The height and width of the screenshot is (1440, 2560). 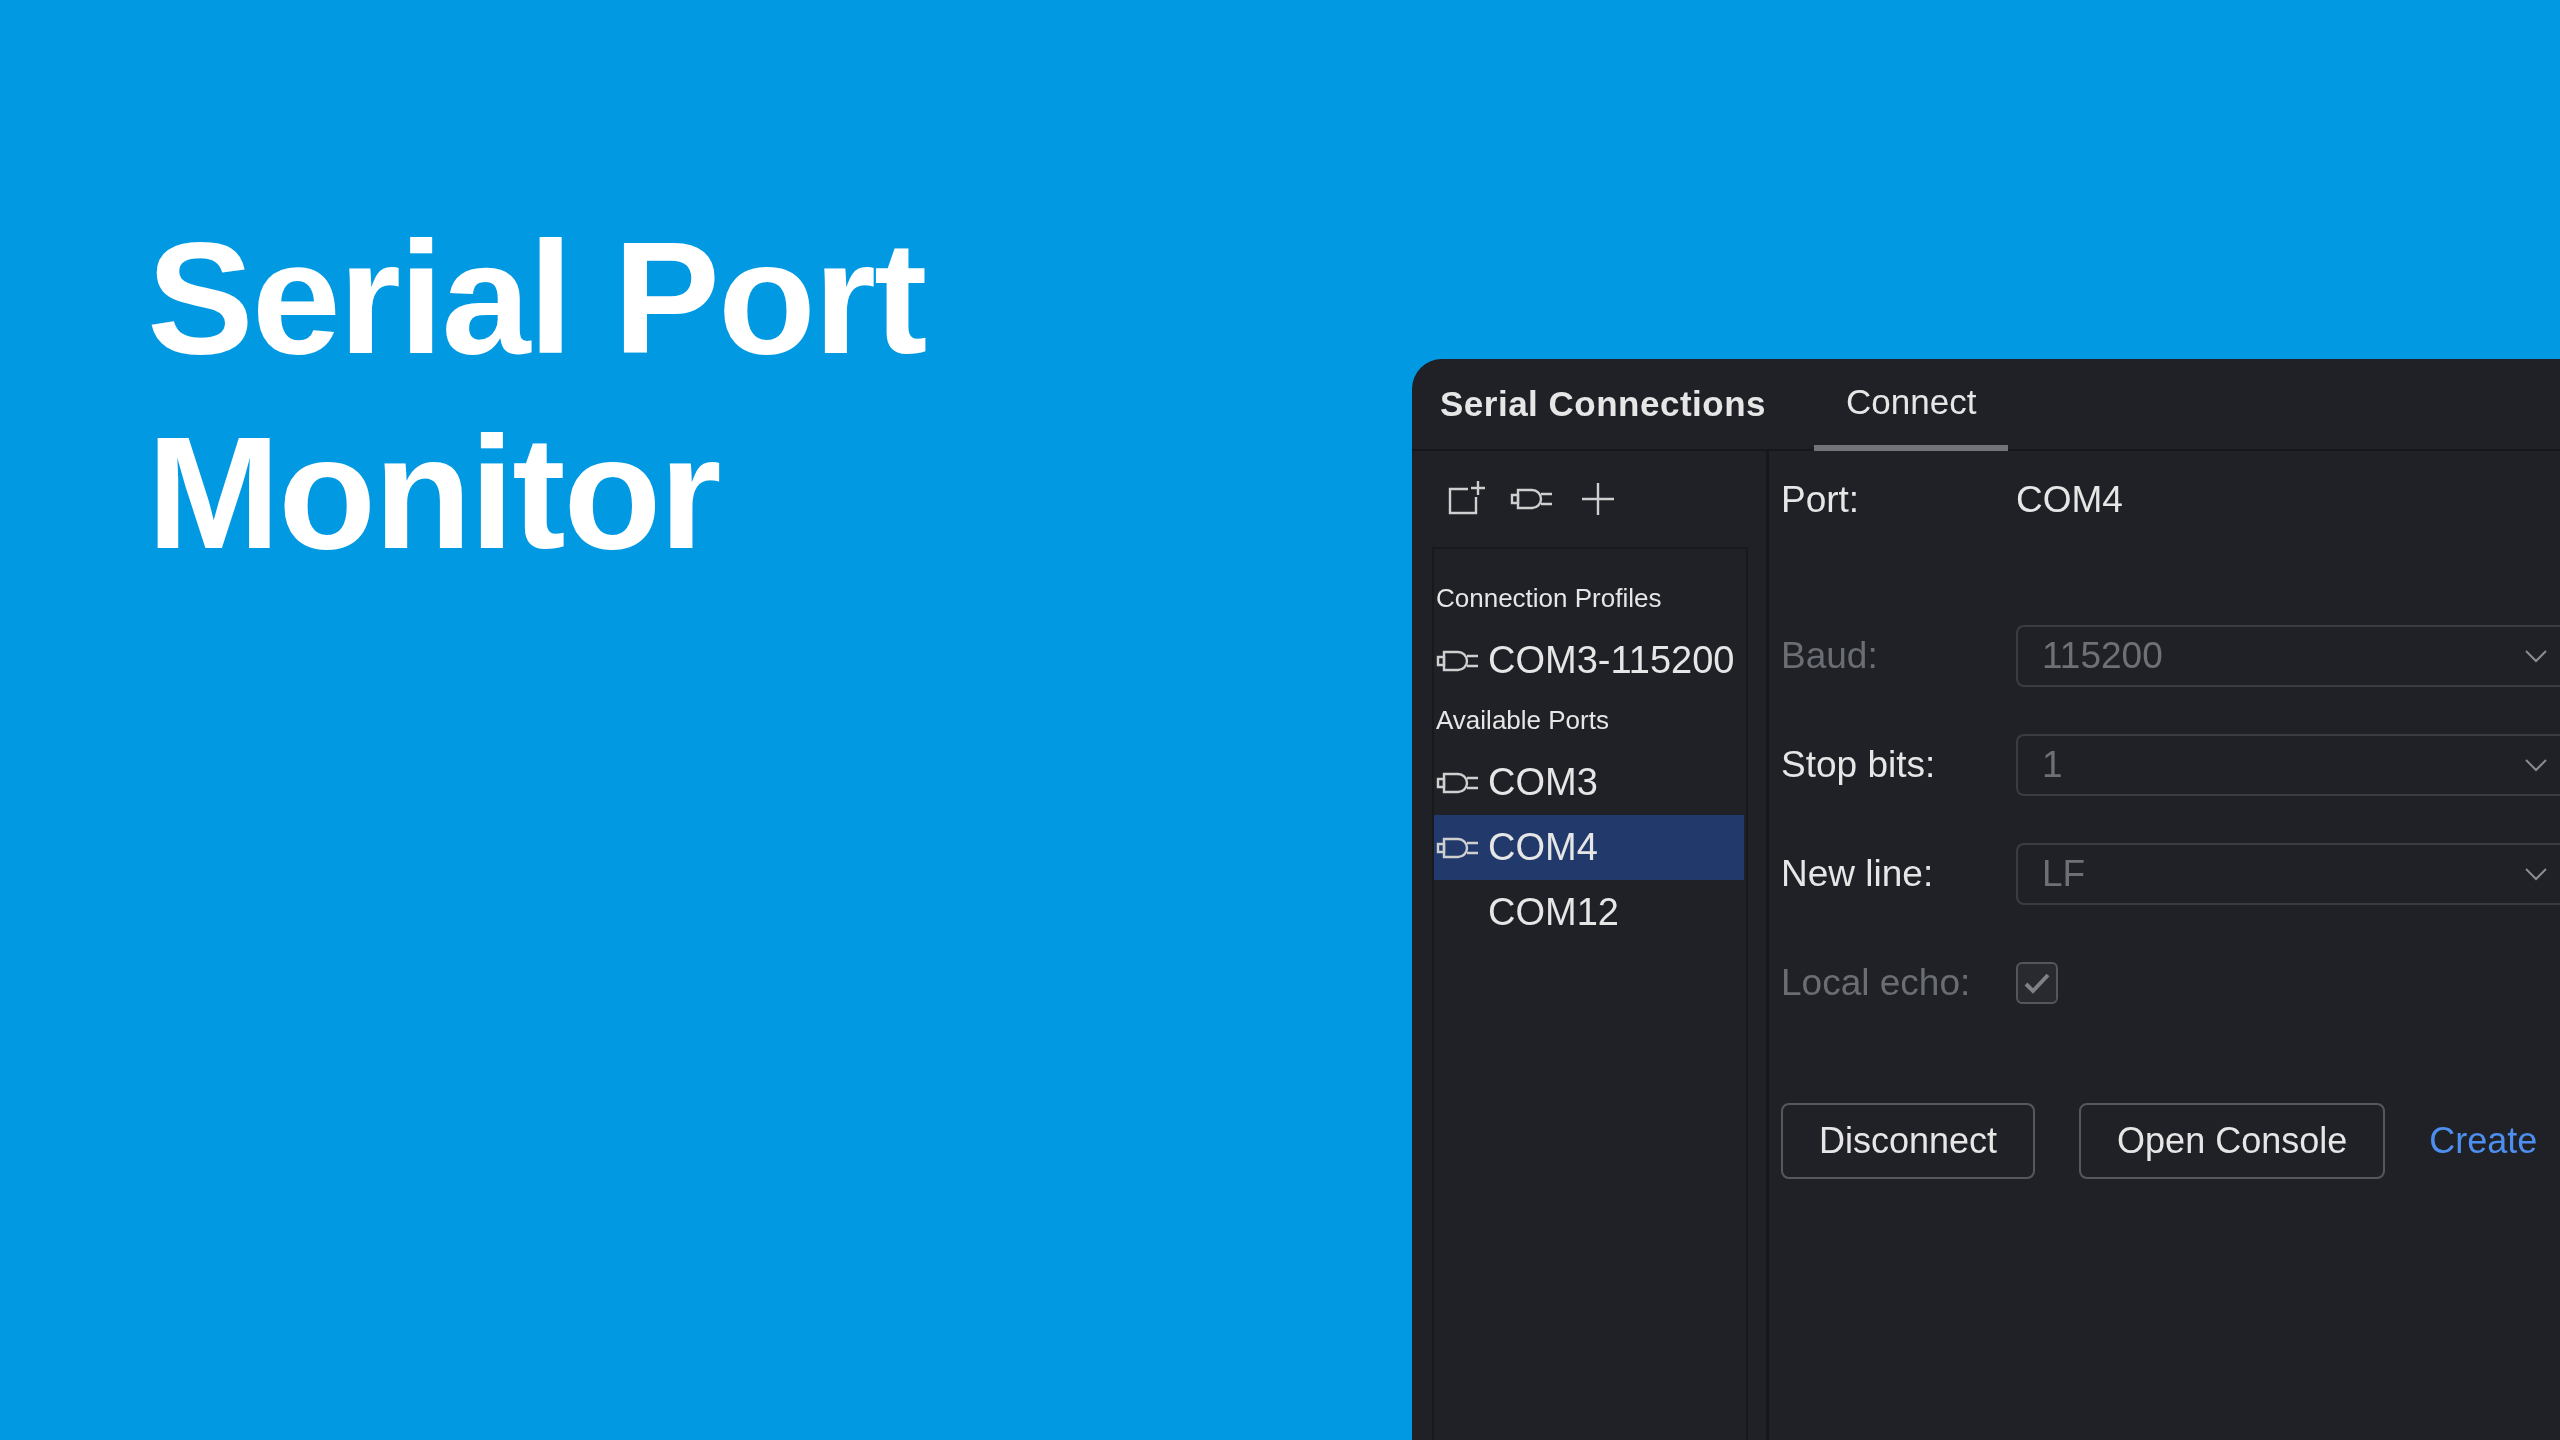 What do you see at coordinates (2037, 983) in the screenshot?
I see `checkmark-icon` at bounding box center [2037, 983].